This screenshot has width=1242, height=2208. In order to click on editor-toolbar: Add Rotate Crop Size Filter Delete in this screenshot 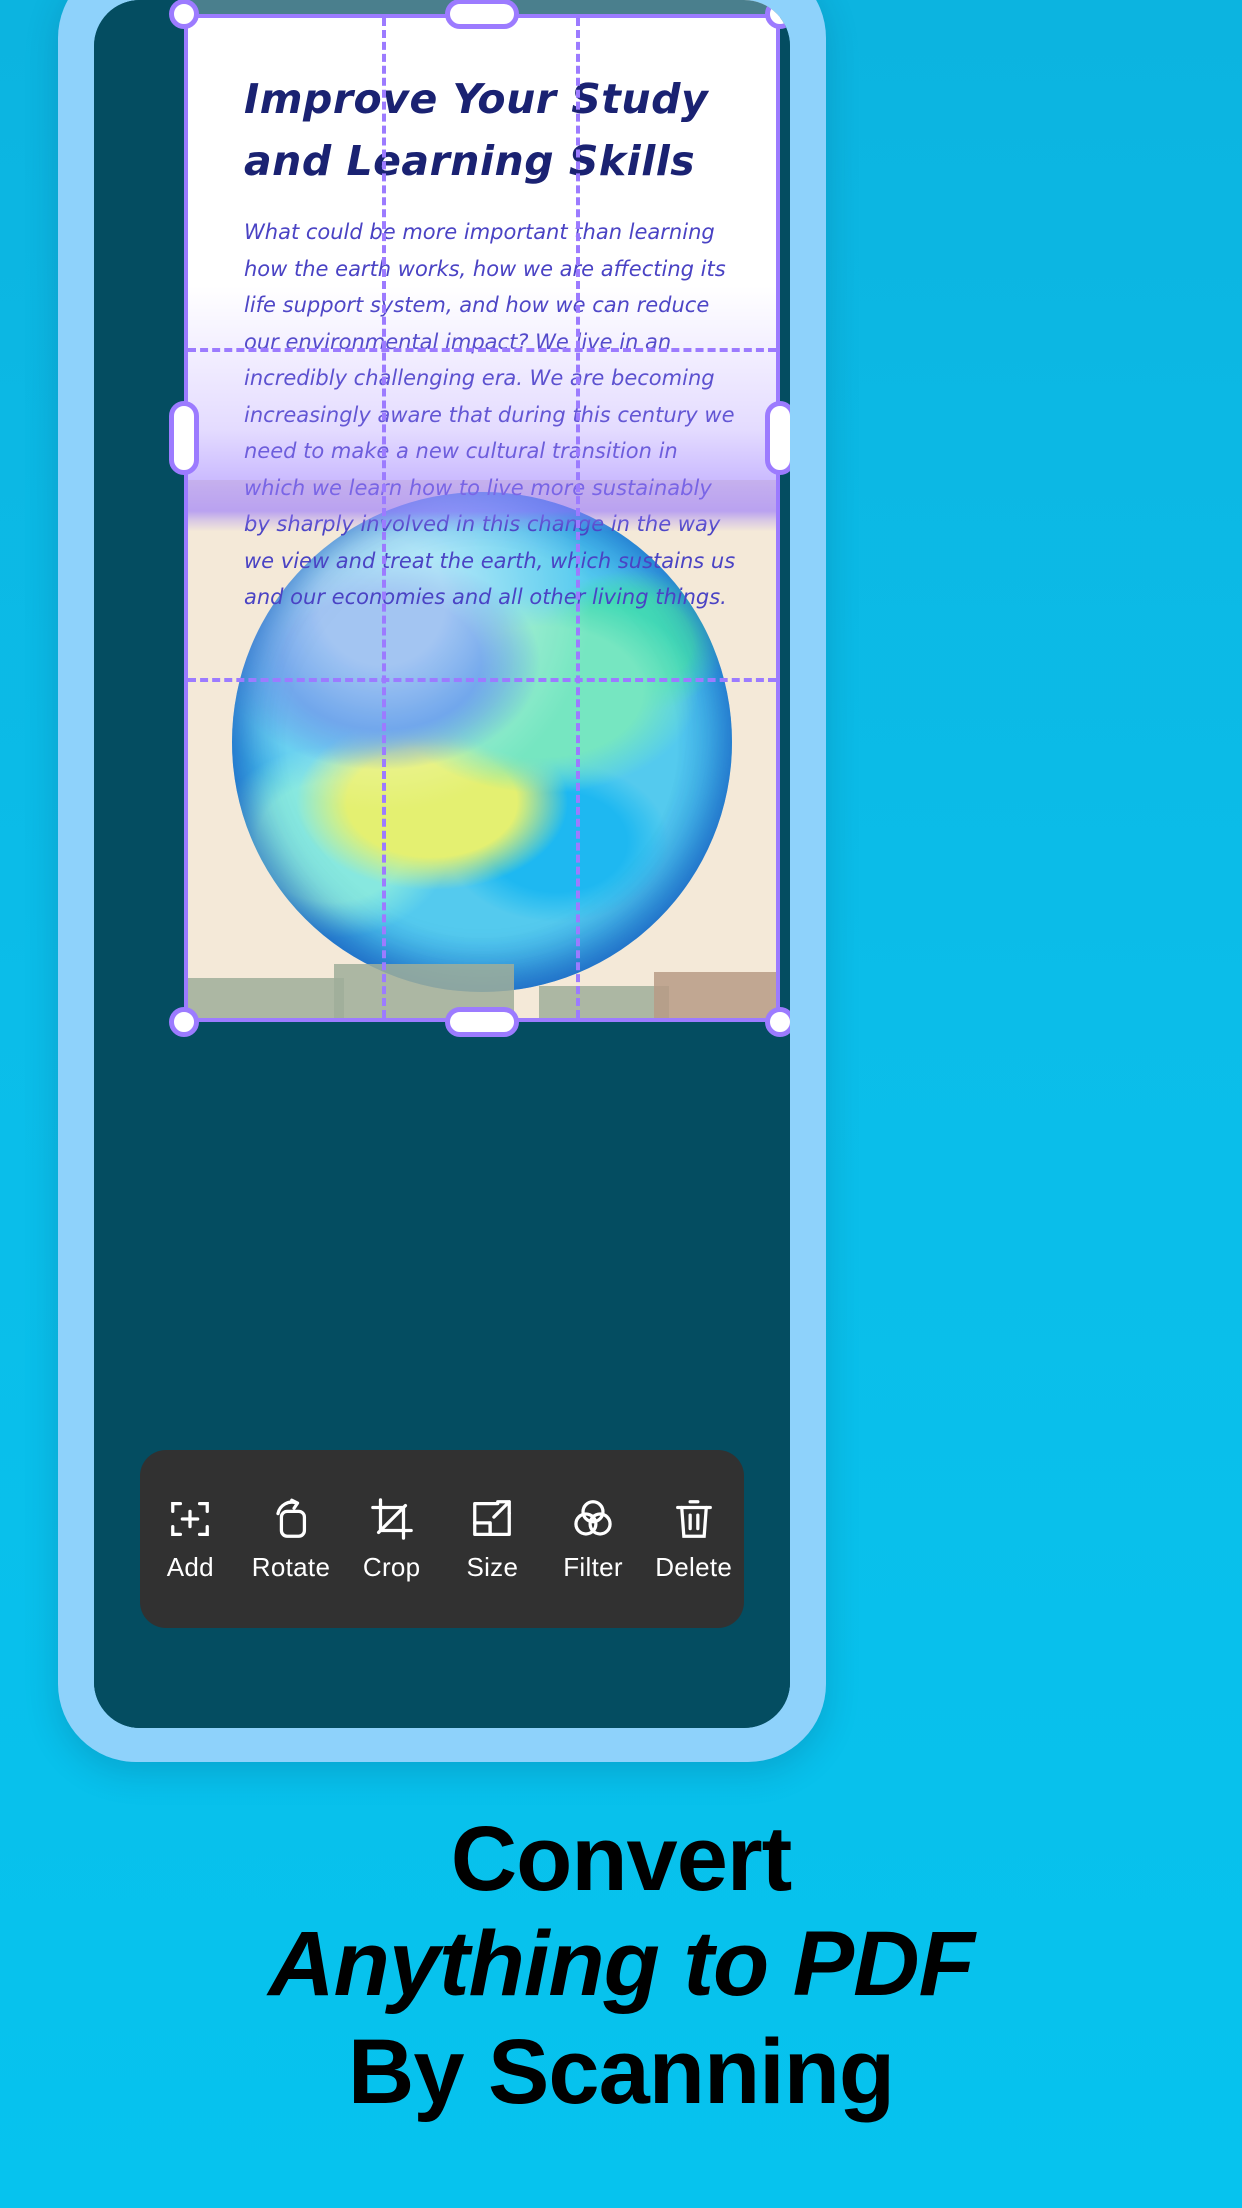, I will do `click(442, 1539)`.